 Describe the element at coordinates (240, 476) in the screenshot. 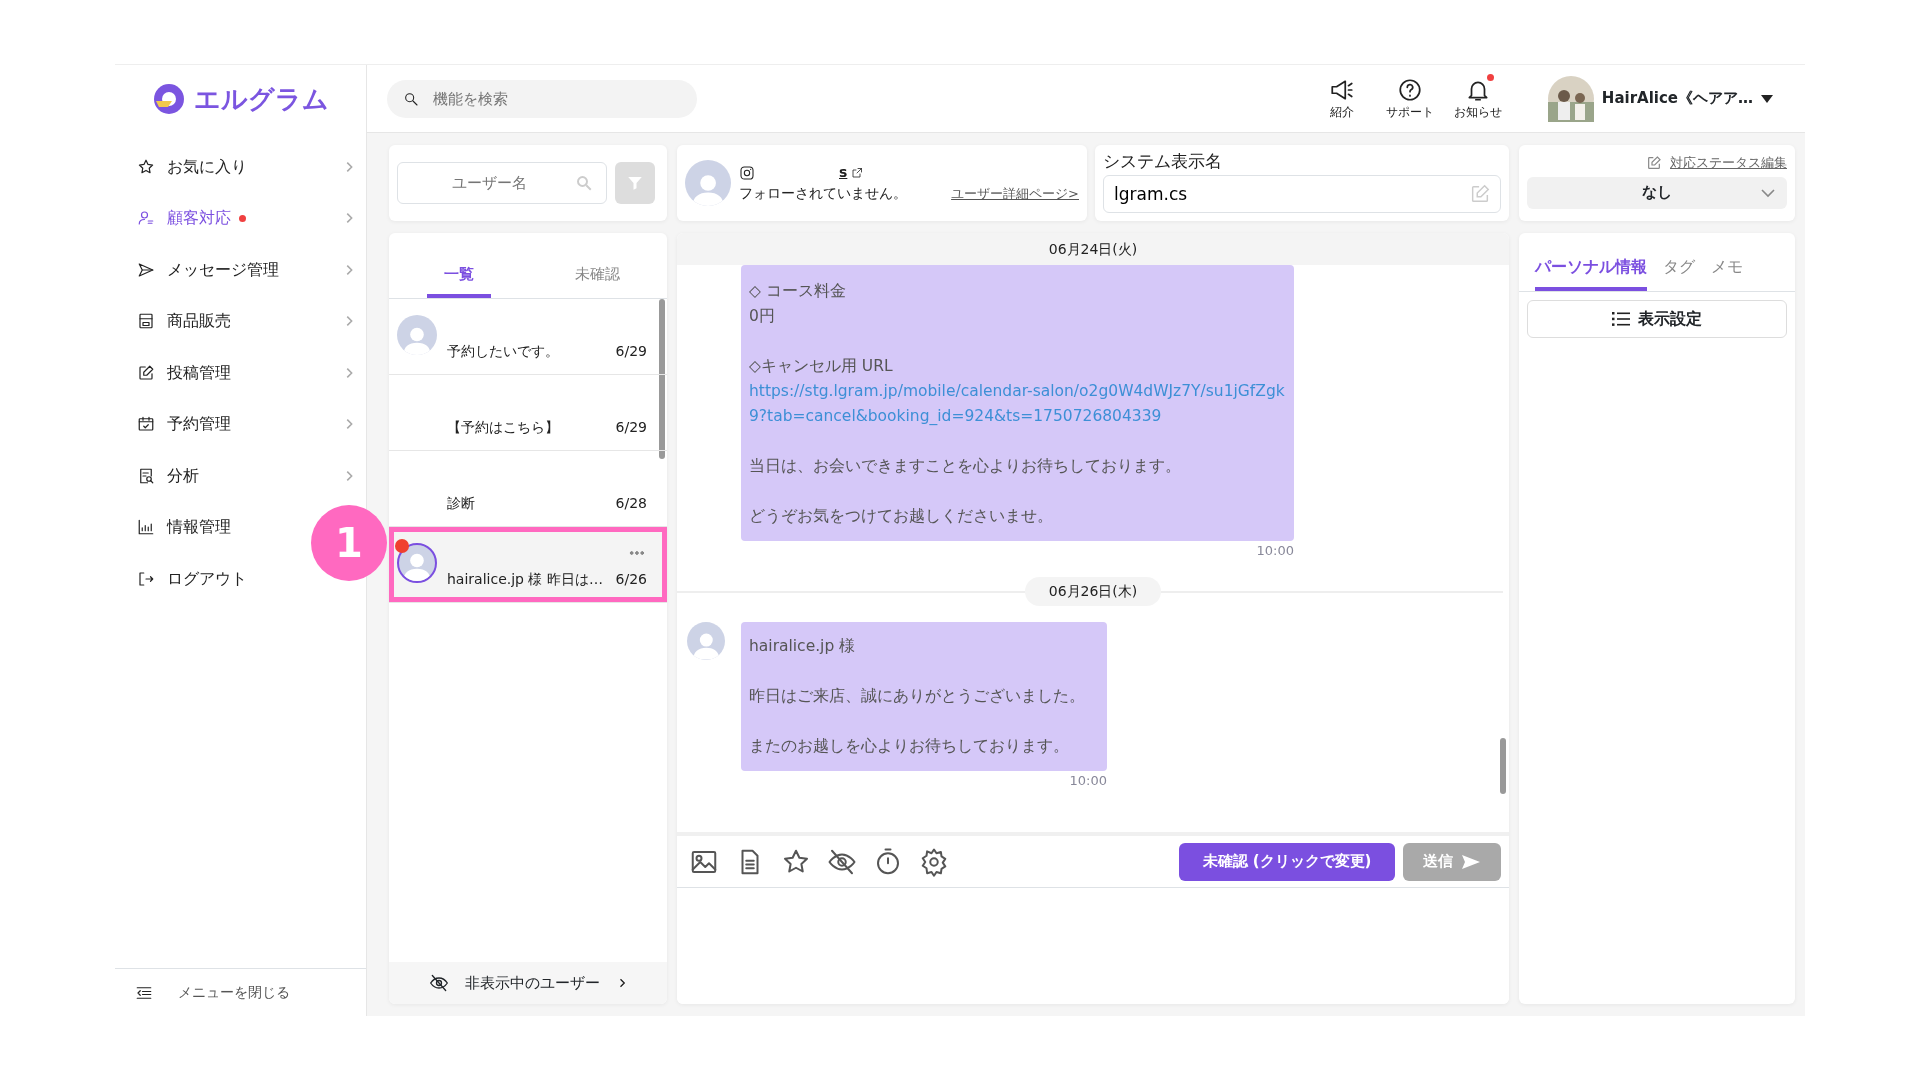

I see `sidebar-item: 分析` at that location.